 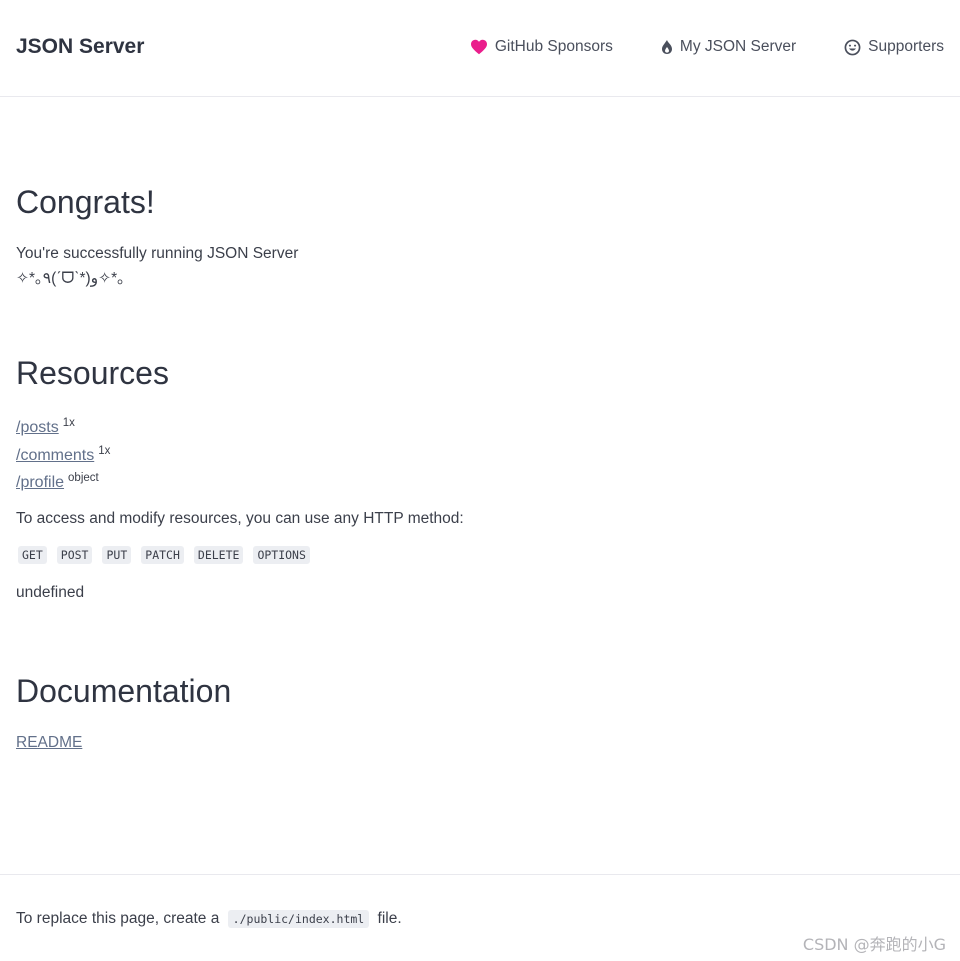 I want to click on congrats-text: You're successfully running JSON Server, so click(x=157, y=253).